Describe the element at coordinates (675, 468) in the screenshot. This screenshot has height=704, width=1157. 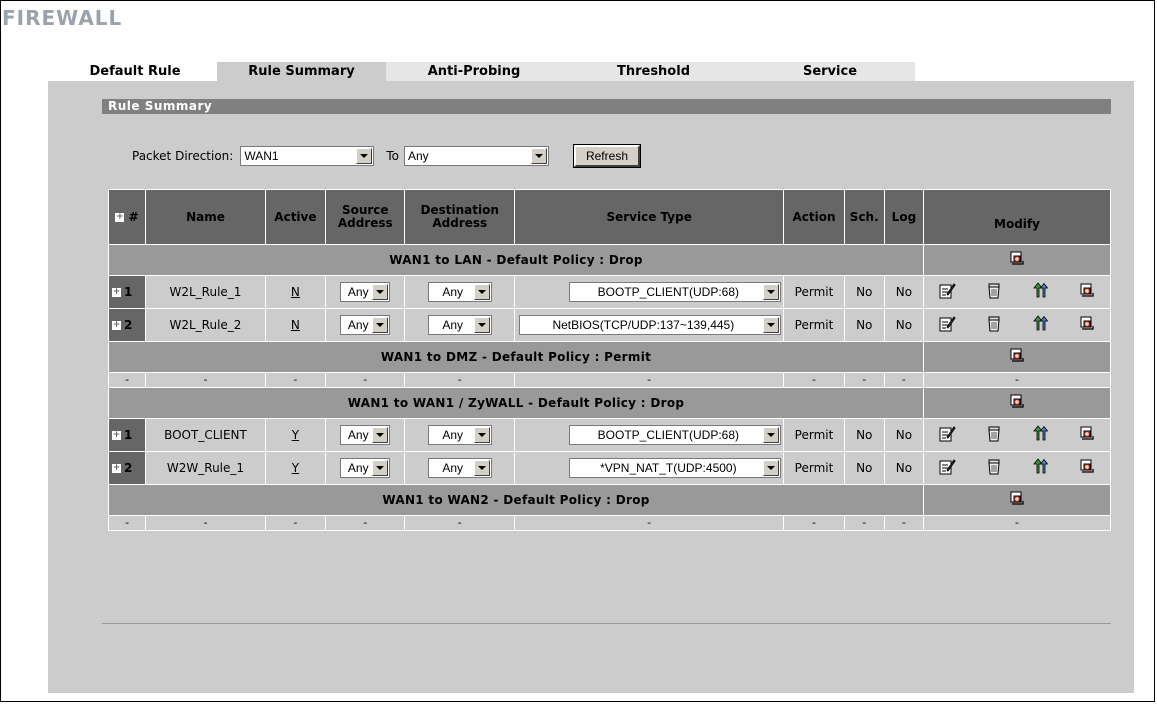
I see `service-select: *VPN_NAT_T(UDP:4500)` at that location.